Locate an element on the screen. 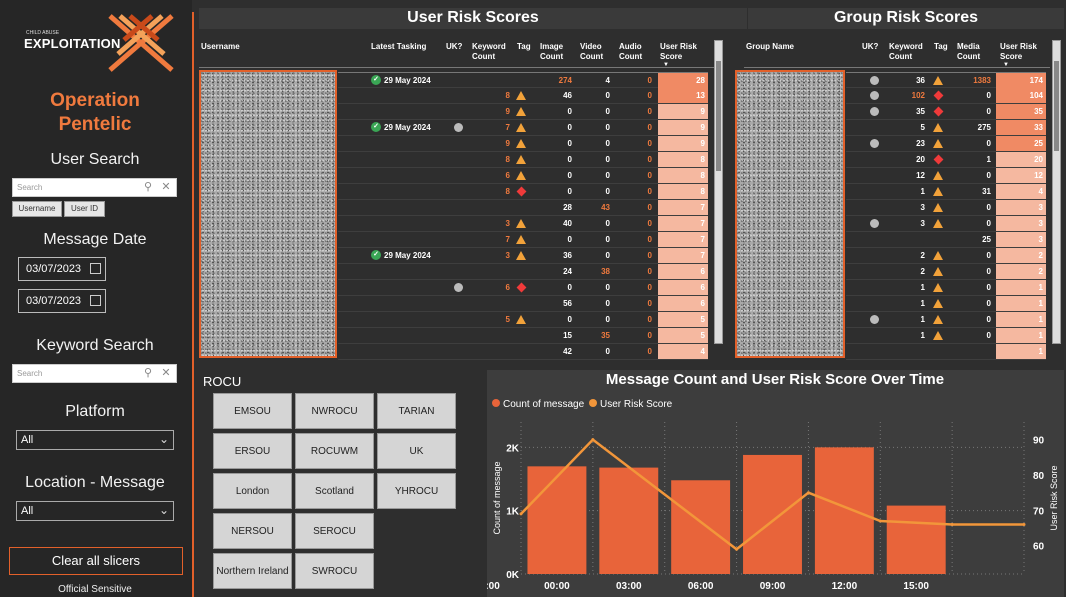 This screenshot has height=597, width=1066. table-row: 15 35 0 5 is located at coordinates (523, 336).